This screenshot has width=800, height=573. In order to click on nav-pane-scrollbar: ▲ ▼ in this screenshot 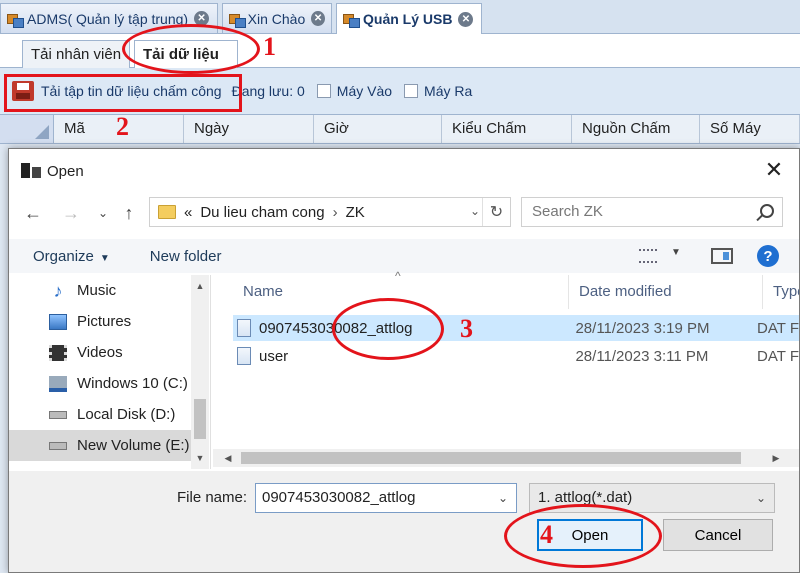, I will do `click(200, 372)`.